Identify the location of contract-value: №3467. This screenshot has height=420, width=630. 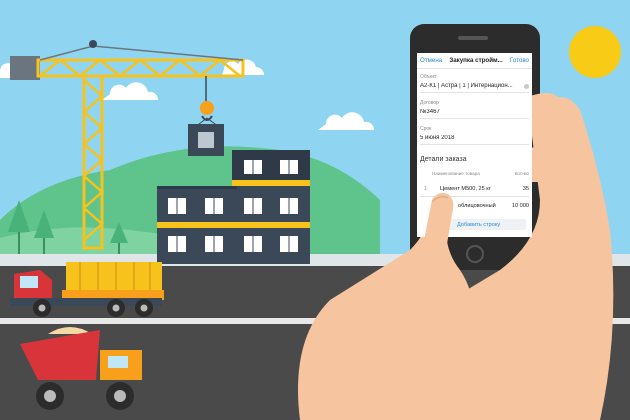
(430, 112).